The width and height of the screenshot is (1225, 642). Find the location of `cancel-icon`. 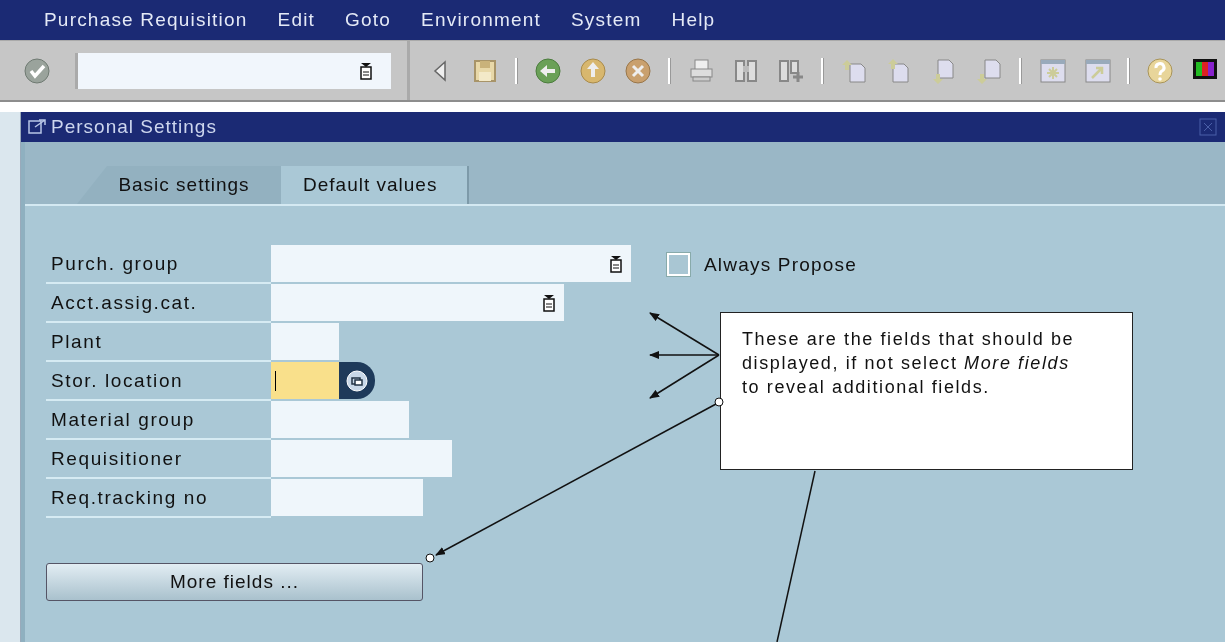

cancel-icon is located at coordinates (638, 70).